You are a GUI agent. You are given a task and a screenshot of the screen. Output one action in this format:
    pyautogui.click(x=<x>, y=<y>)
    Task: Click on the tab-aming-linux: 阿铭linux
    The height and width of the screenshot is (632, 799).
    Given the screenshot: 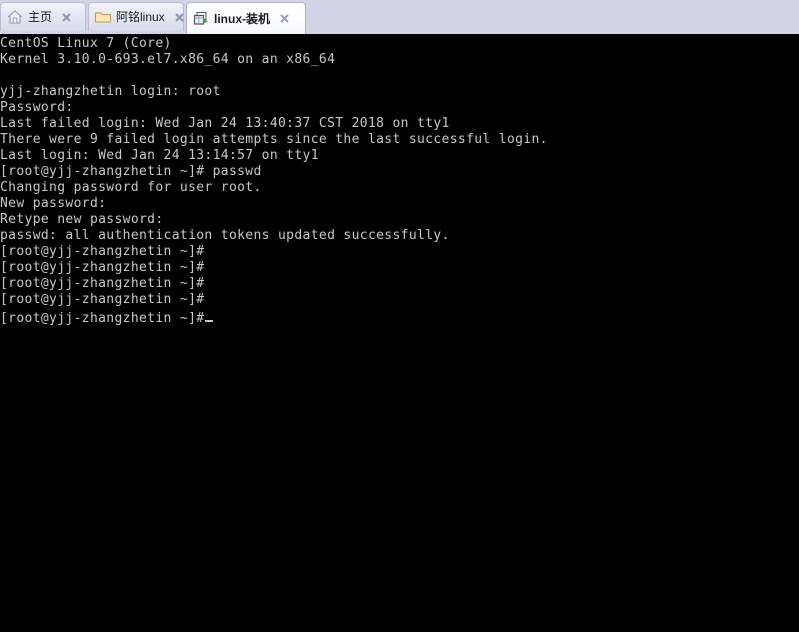 What is the action you would take?
    pyautogui.click(x=136, y=16)
    